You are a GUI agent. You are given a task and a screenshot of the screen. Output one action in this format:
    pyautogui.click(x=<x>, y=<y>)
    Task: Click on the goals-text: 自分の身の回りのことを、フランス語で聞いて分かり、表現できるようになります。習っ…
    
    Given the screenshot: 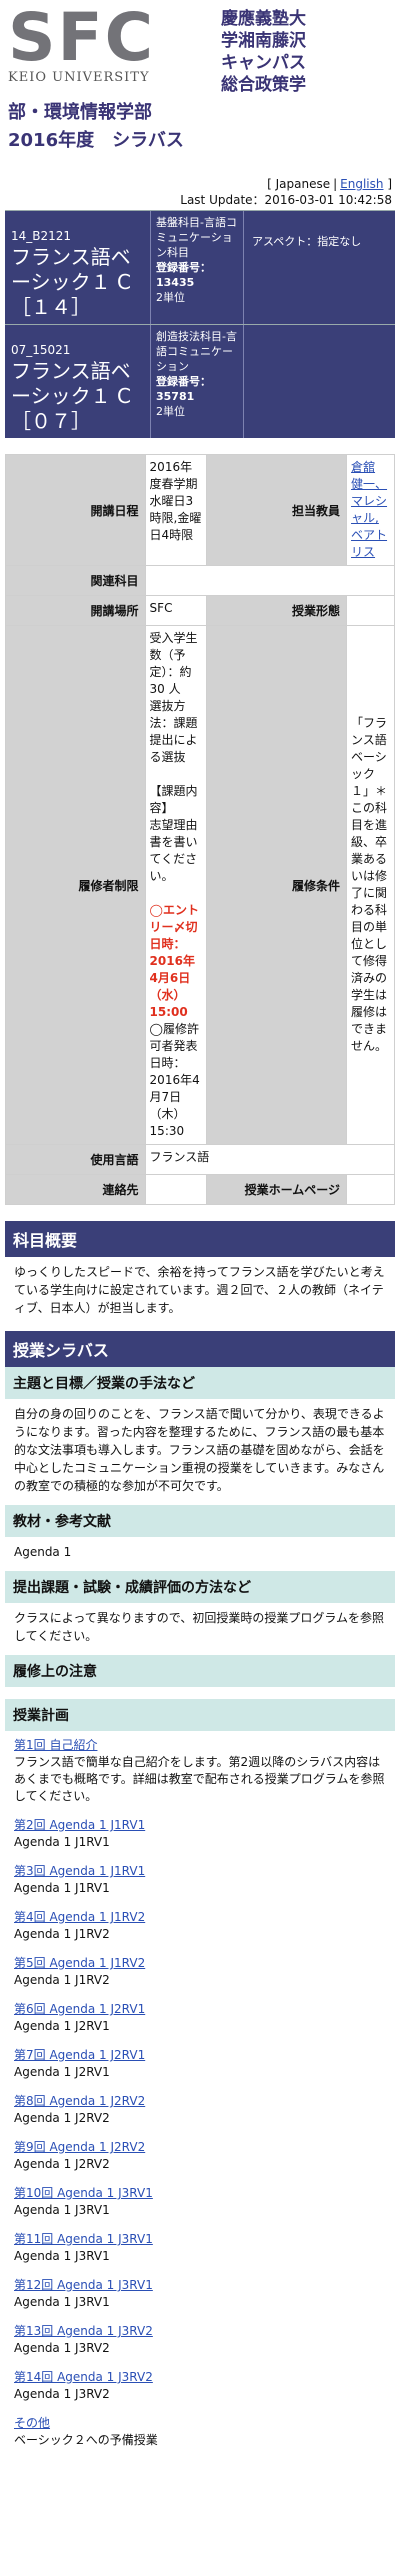 What is the action you would take?
    pyautogui.click(x=199, y=1450)
    